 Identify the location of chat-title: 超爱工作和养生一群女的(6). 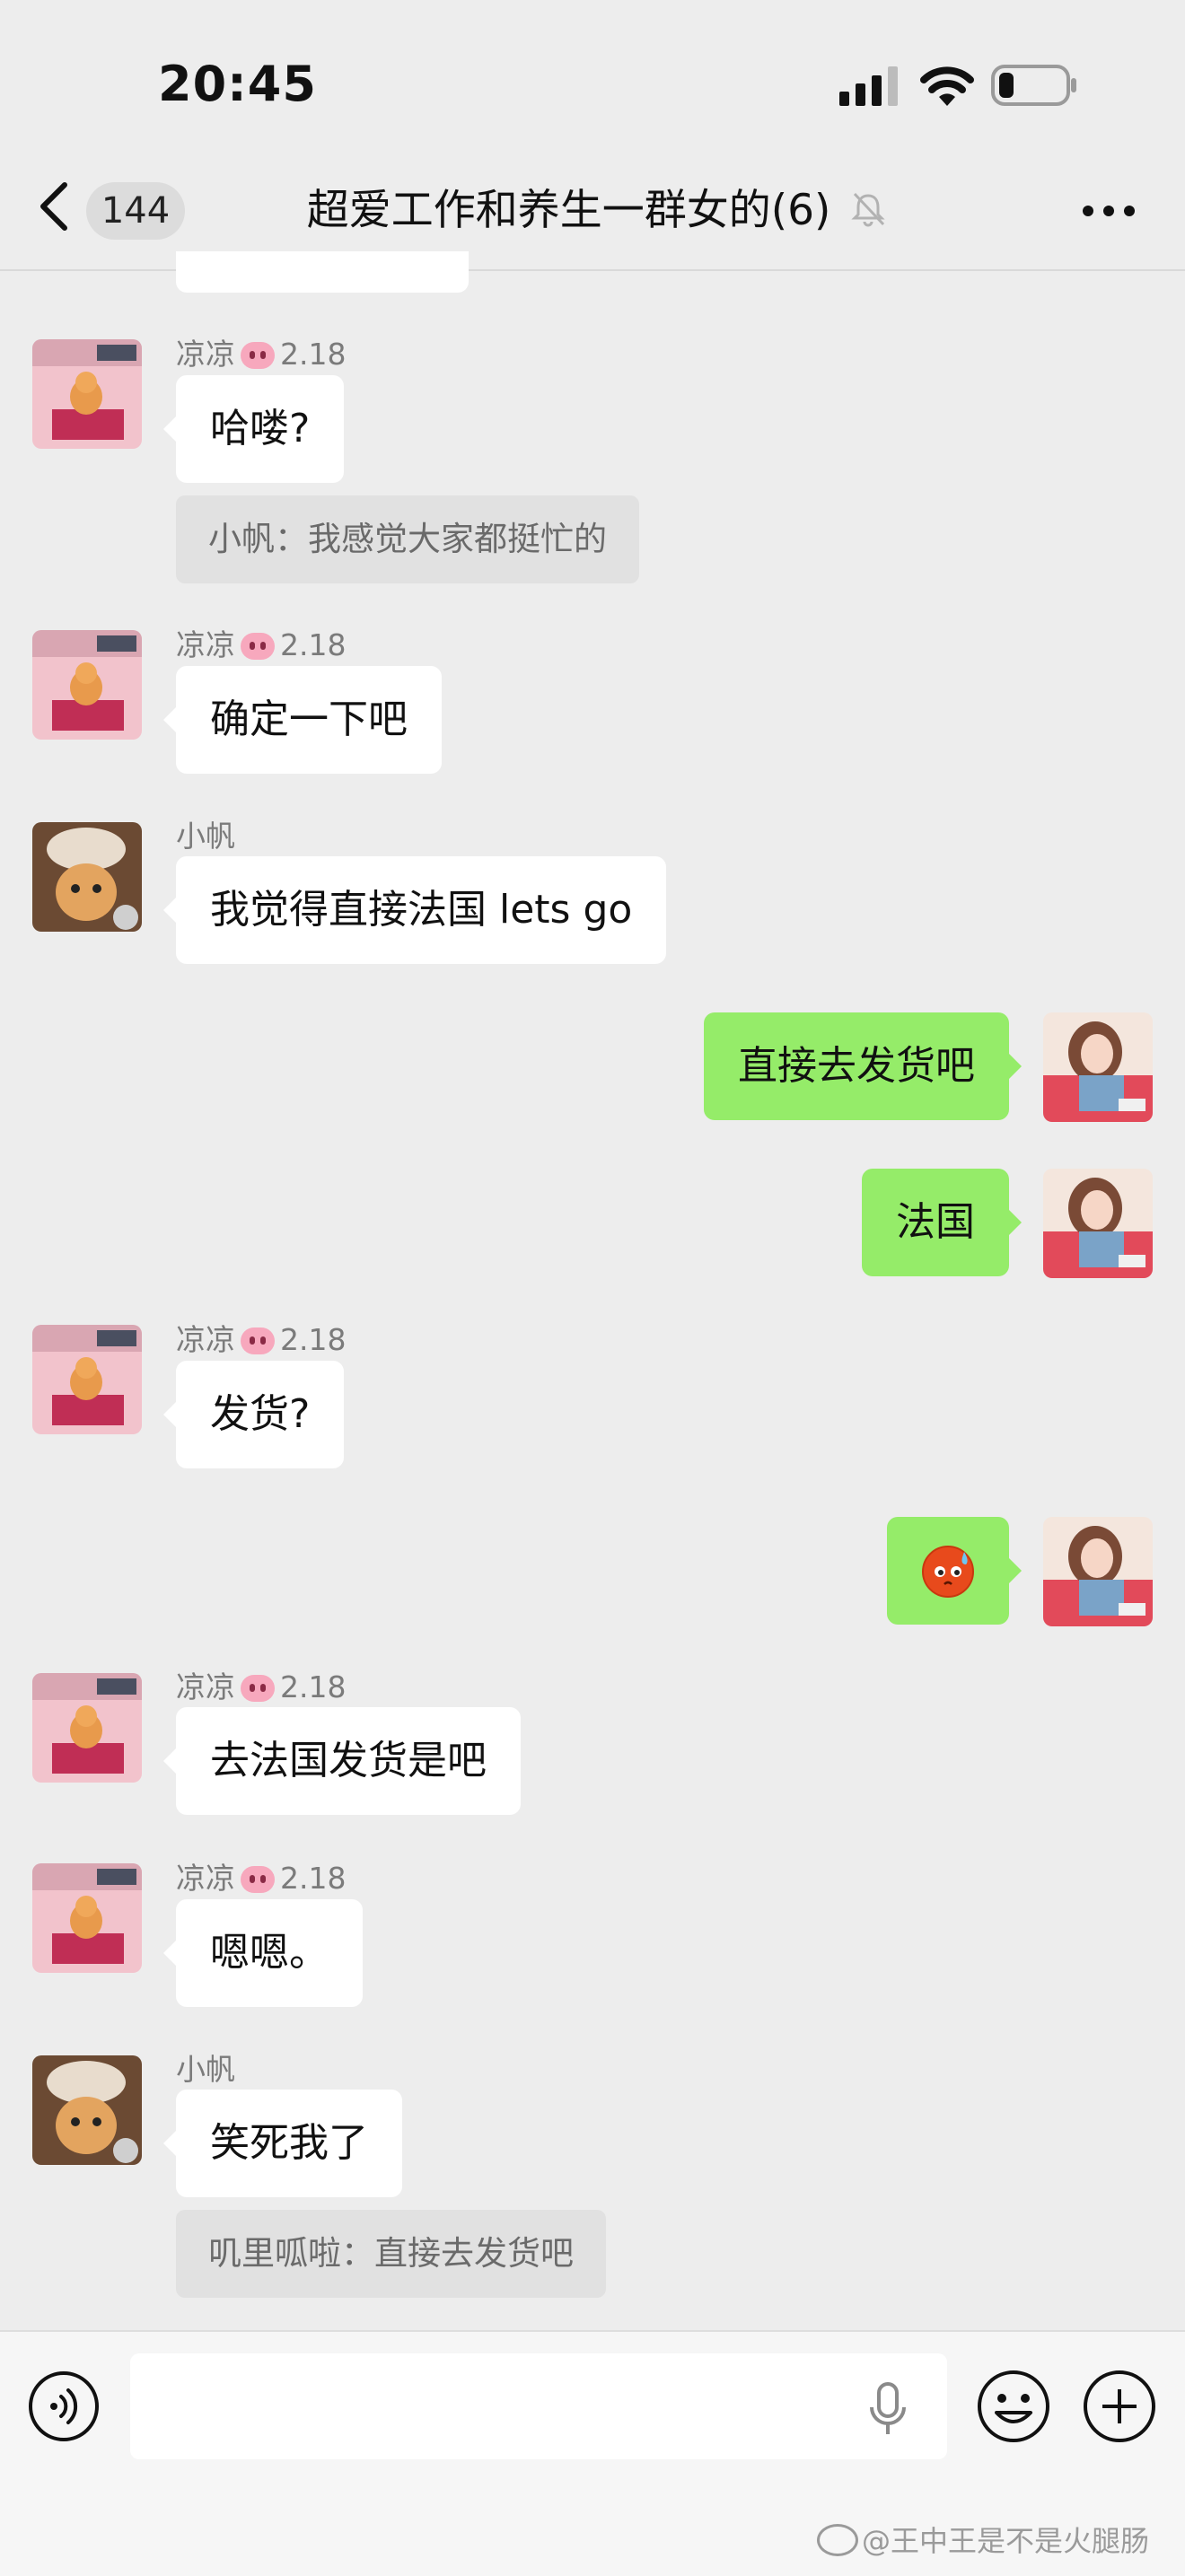
(597, 211).